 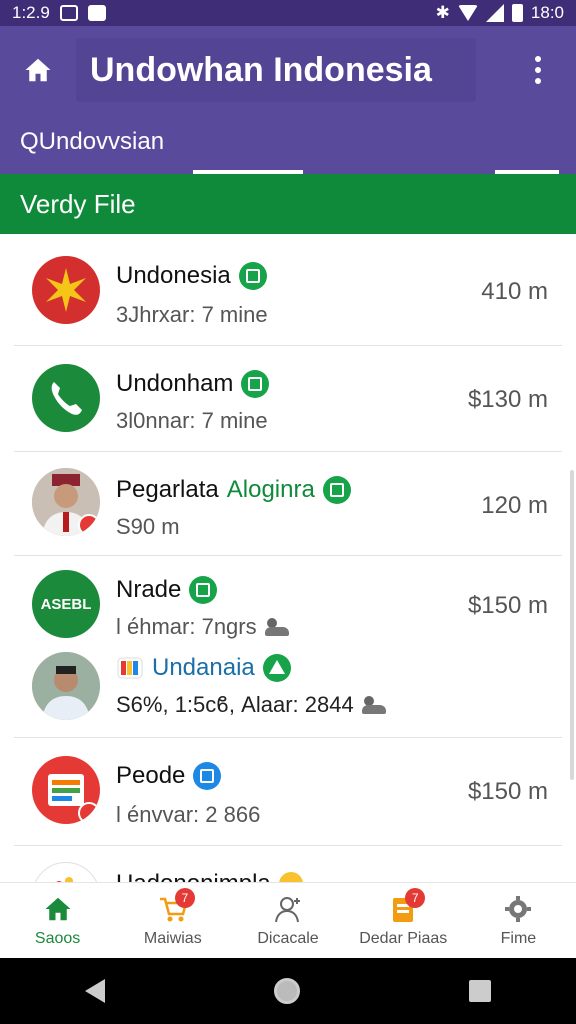 I want to click on system-navigation-bar, so click(x=288, y=991).